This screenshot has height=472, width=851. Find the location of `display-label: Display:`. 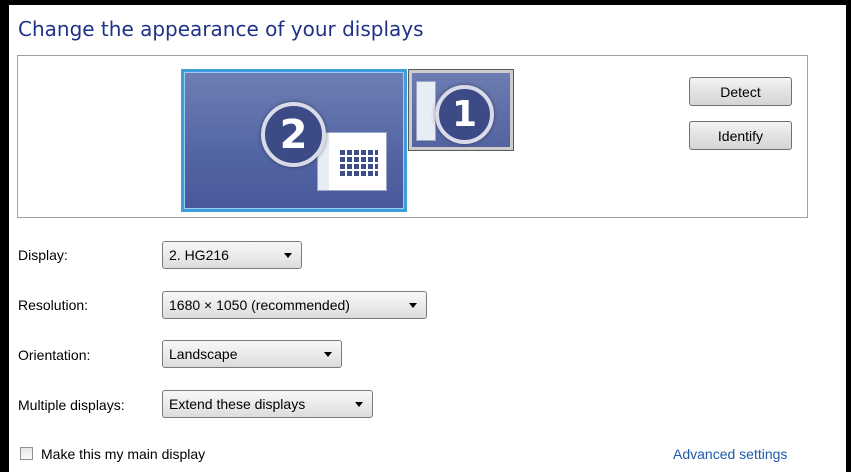

display-label: Display: is located at coordinates (43, 255).